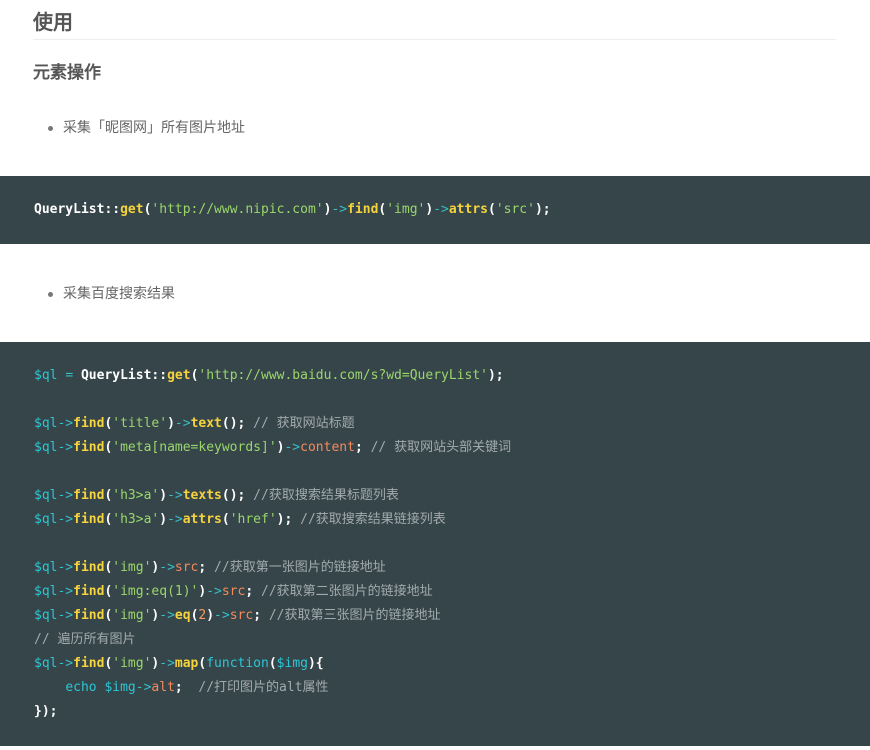 The width and height of the screenshot is (870, 750). I want to click on list-item-text: 采集百度搜索结果, so click(119, 294).